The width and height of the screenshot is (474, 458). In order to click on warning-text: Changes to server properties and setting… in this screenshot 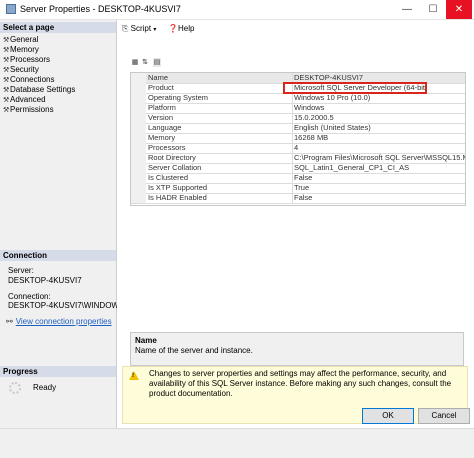, I will do `click(300, 383)`.